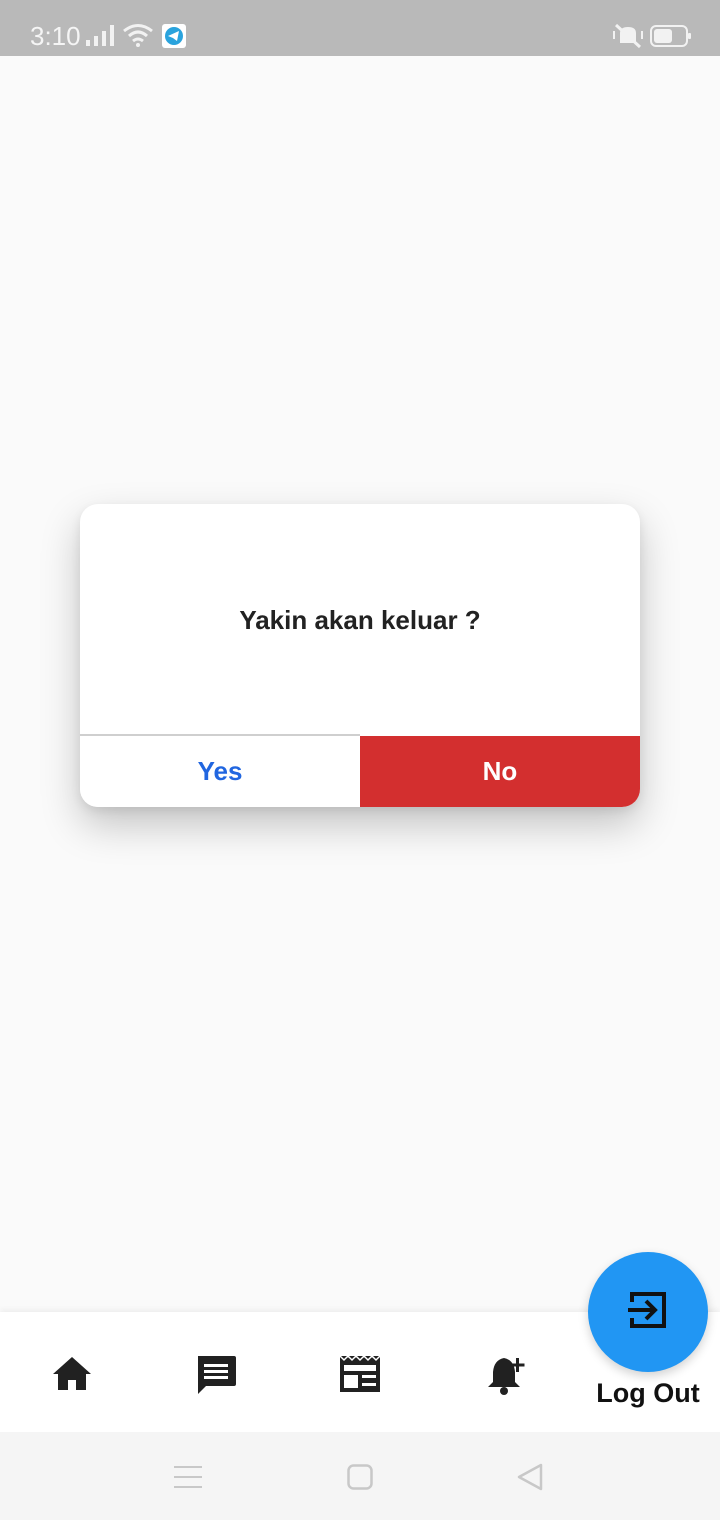  I want to click on status-time: 3:10, so click(55, 36).